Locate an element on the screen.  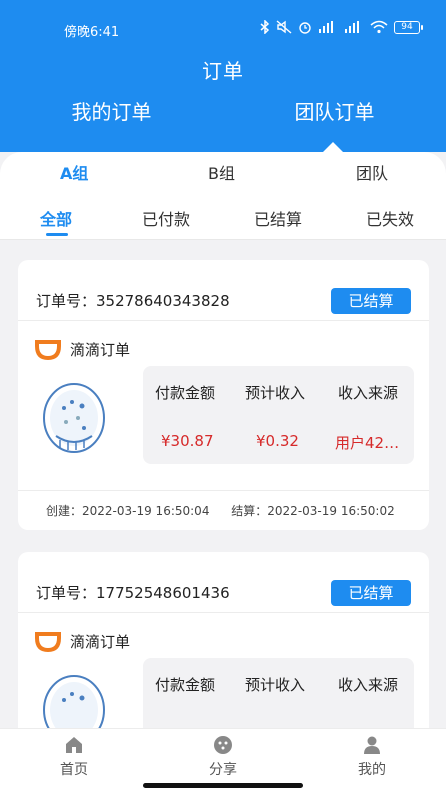
nav-profile: 我的 is located at coordinates (372, 757).